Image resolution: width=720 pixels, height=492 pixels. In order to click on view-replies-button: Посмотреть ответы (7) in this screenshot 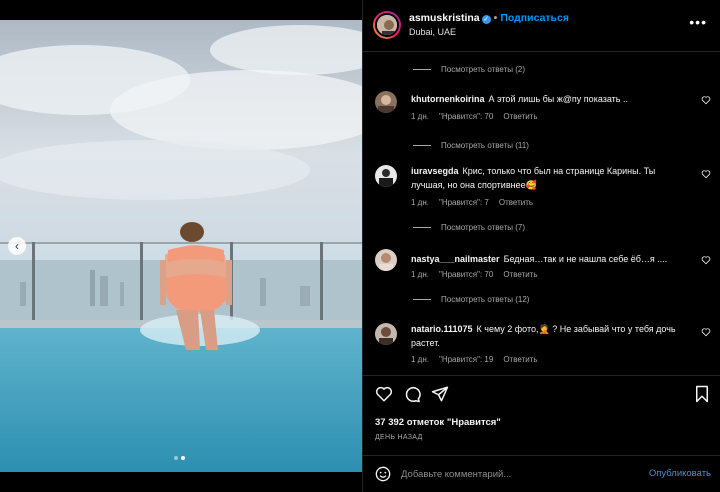, I will do `click(469, 227)`.